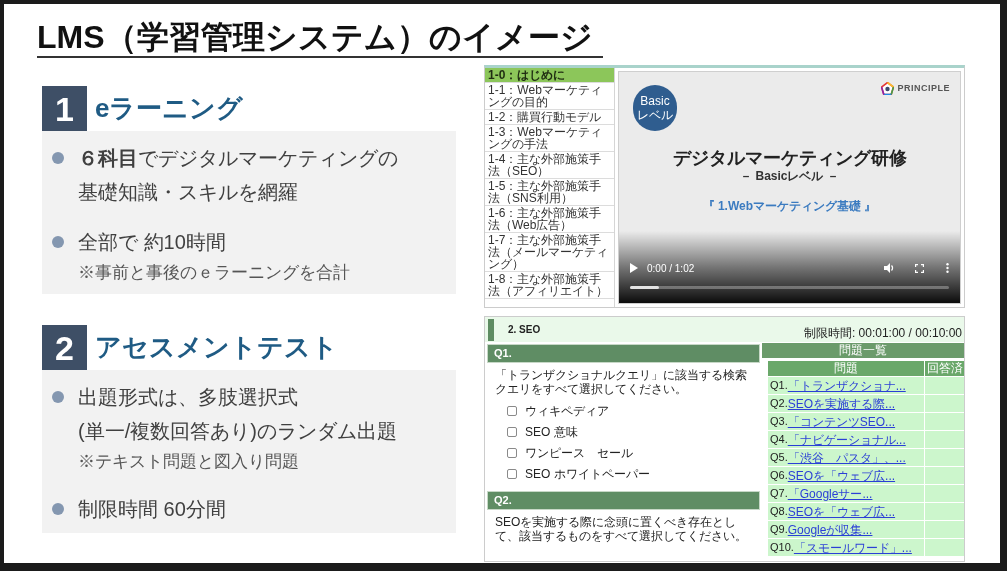  Describe the element at coordinates (169, 108) in the screenshot. I see `section-heading: eラーニング` at that location.